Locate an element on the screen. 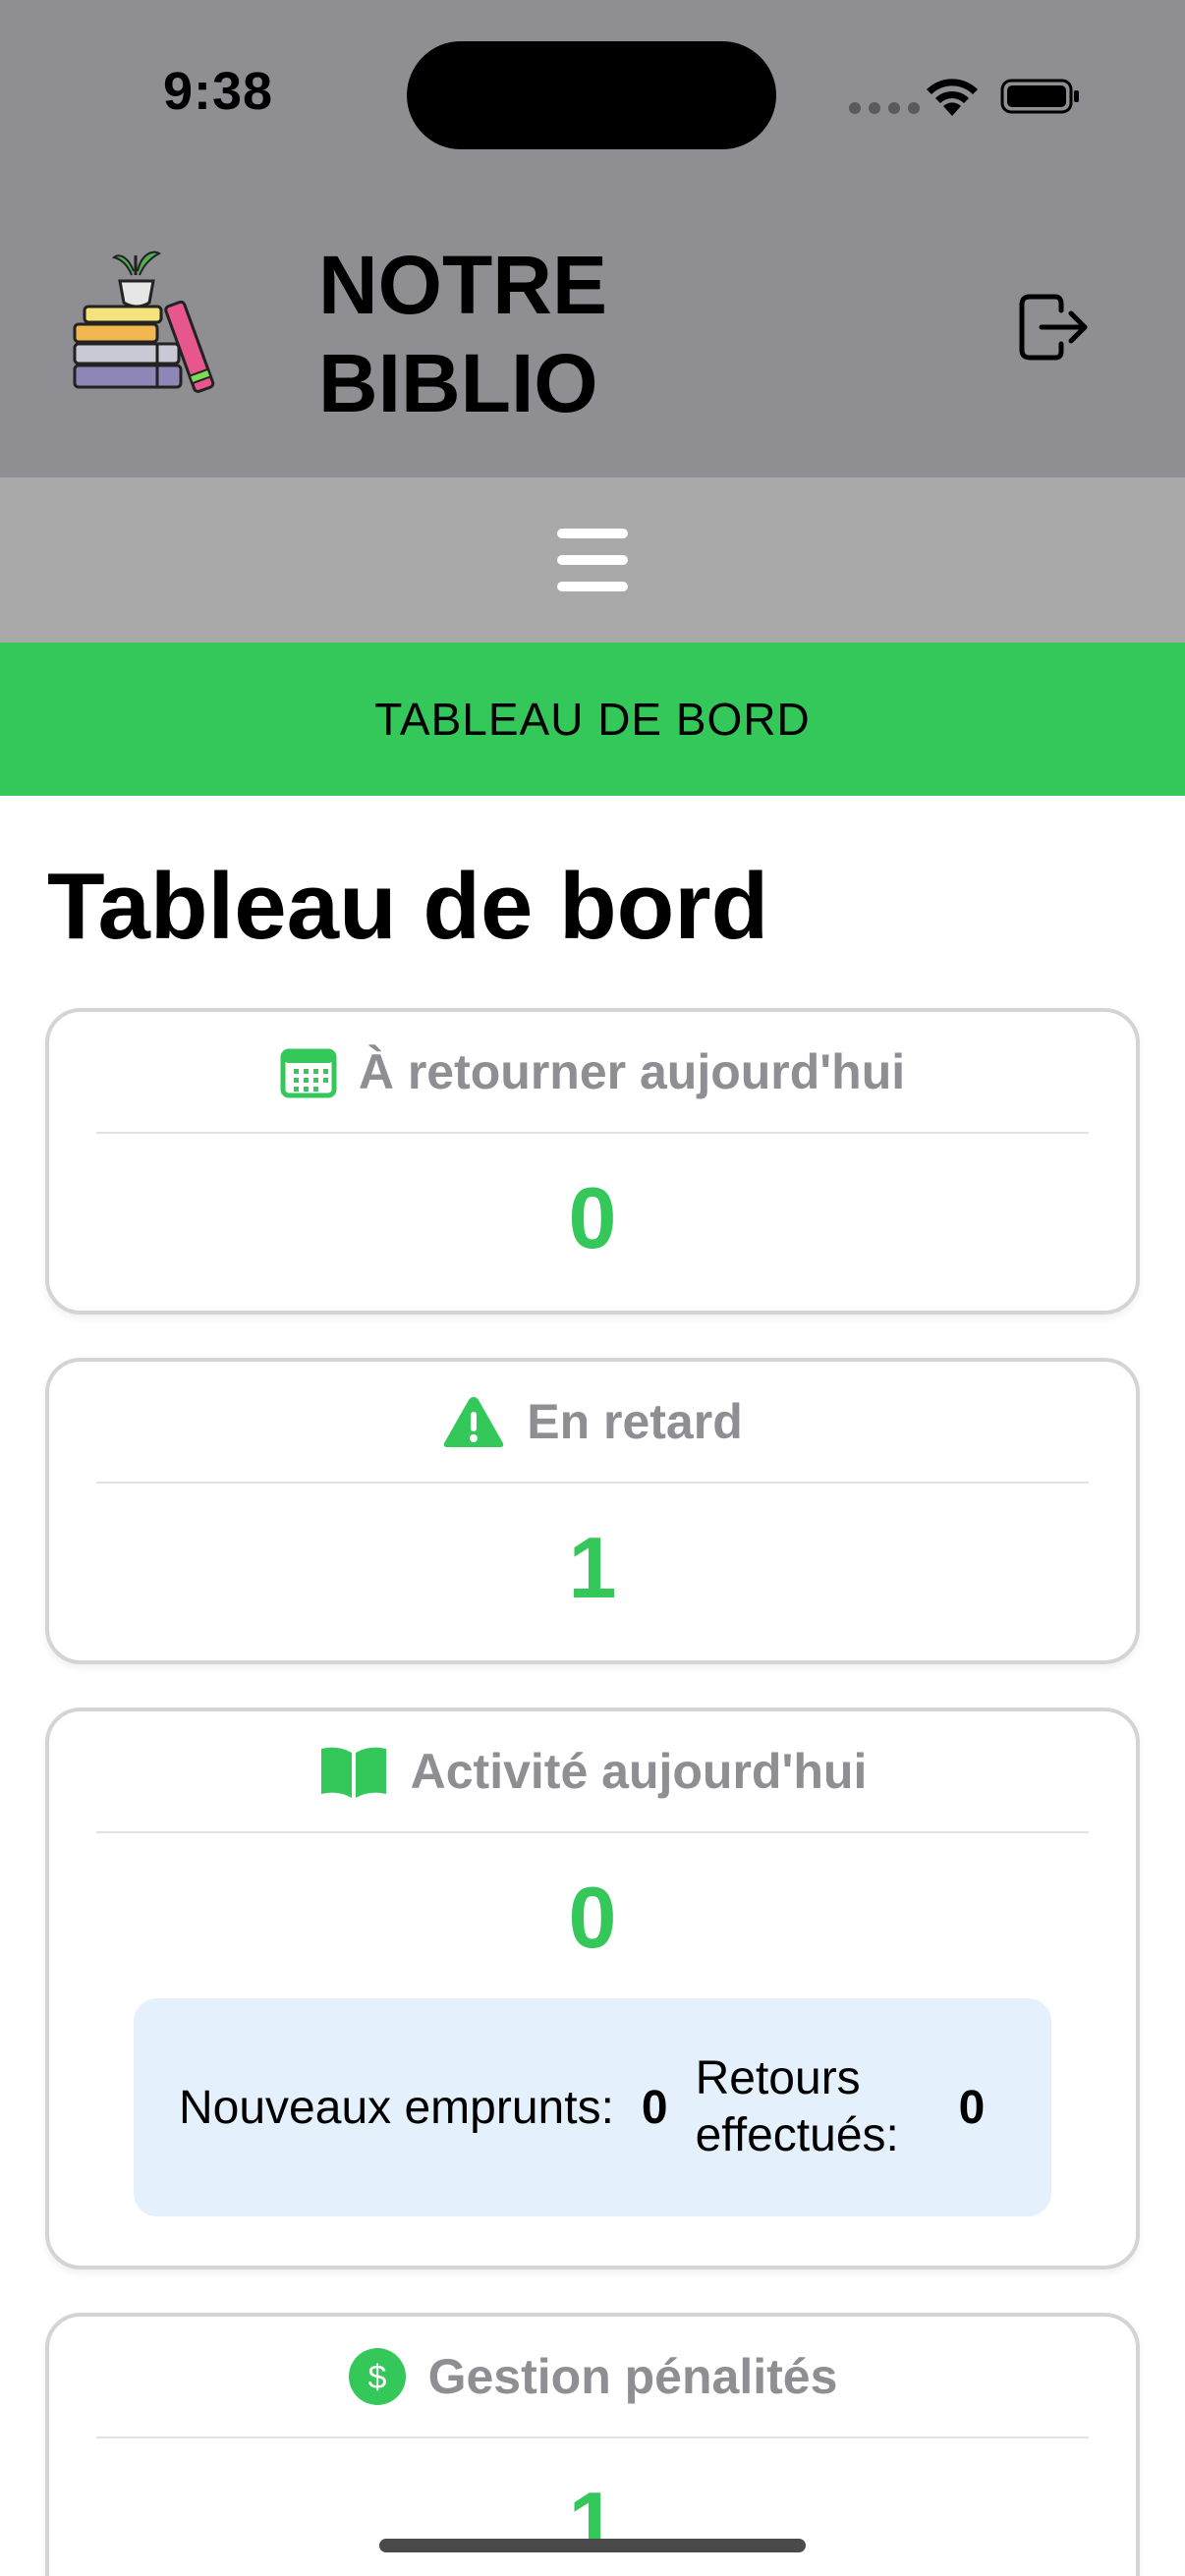  open-book-icon is located at coordinates (353, 1772).